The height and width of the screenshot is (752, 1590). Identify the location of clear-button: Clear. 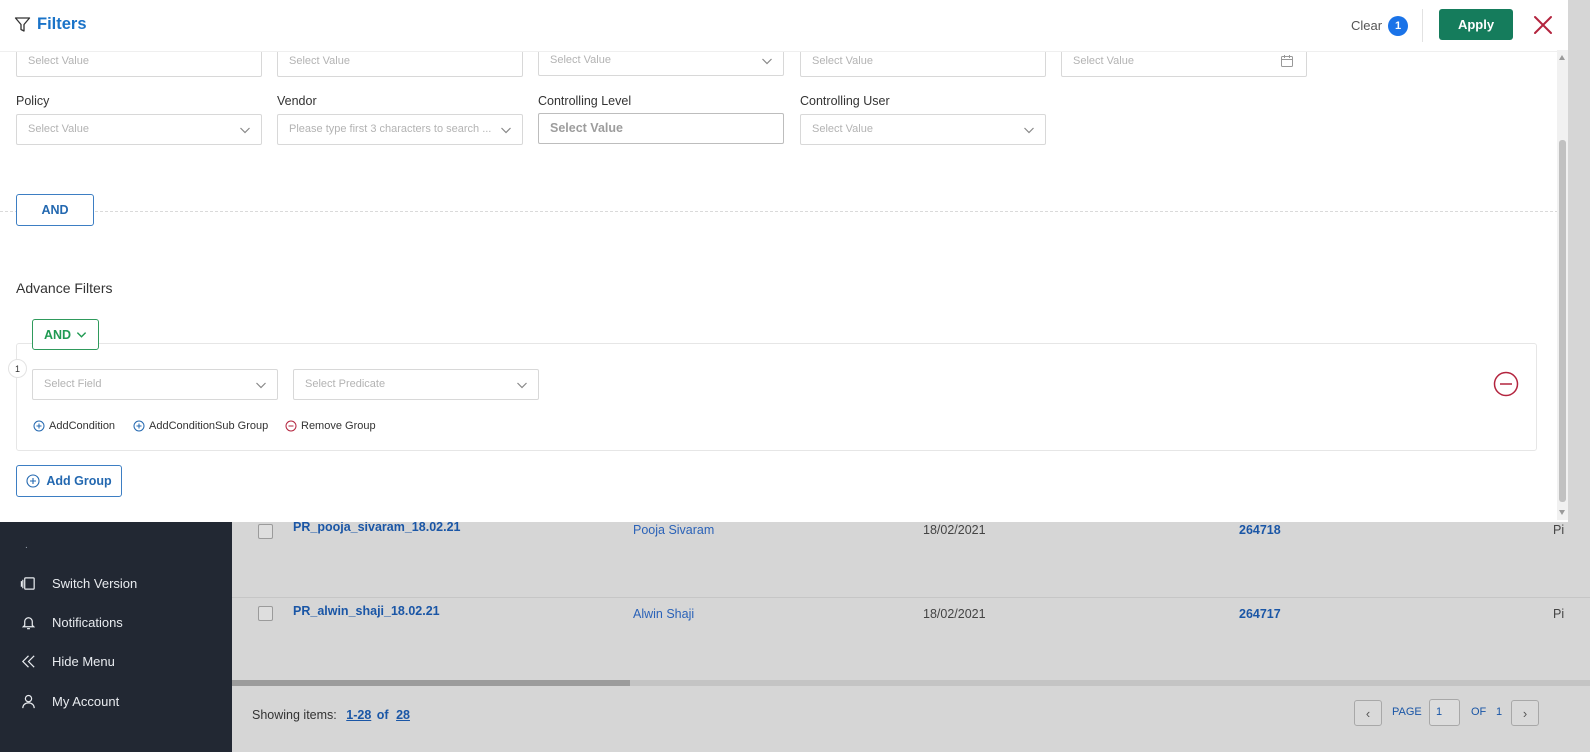
(1366, 25).